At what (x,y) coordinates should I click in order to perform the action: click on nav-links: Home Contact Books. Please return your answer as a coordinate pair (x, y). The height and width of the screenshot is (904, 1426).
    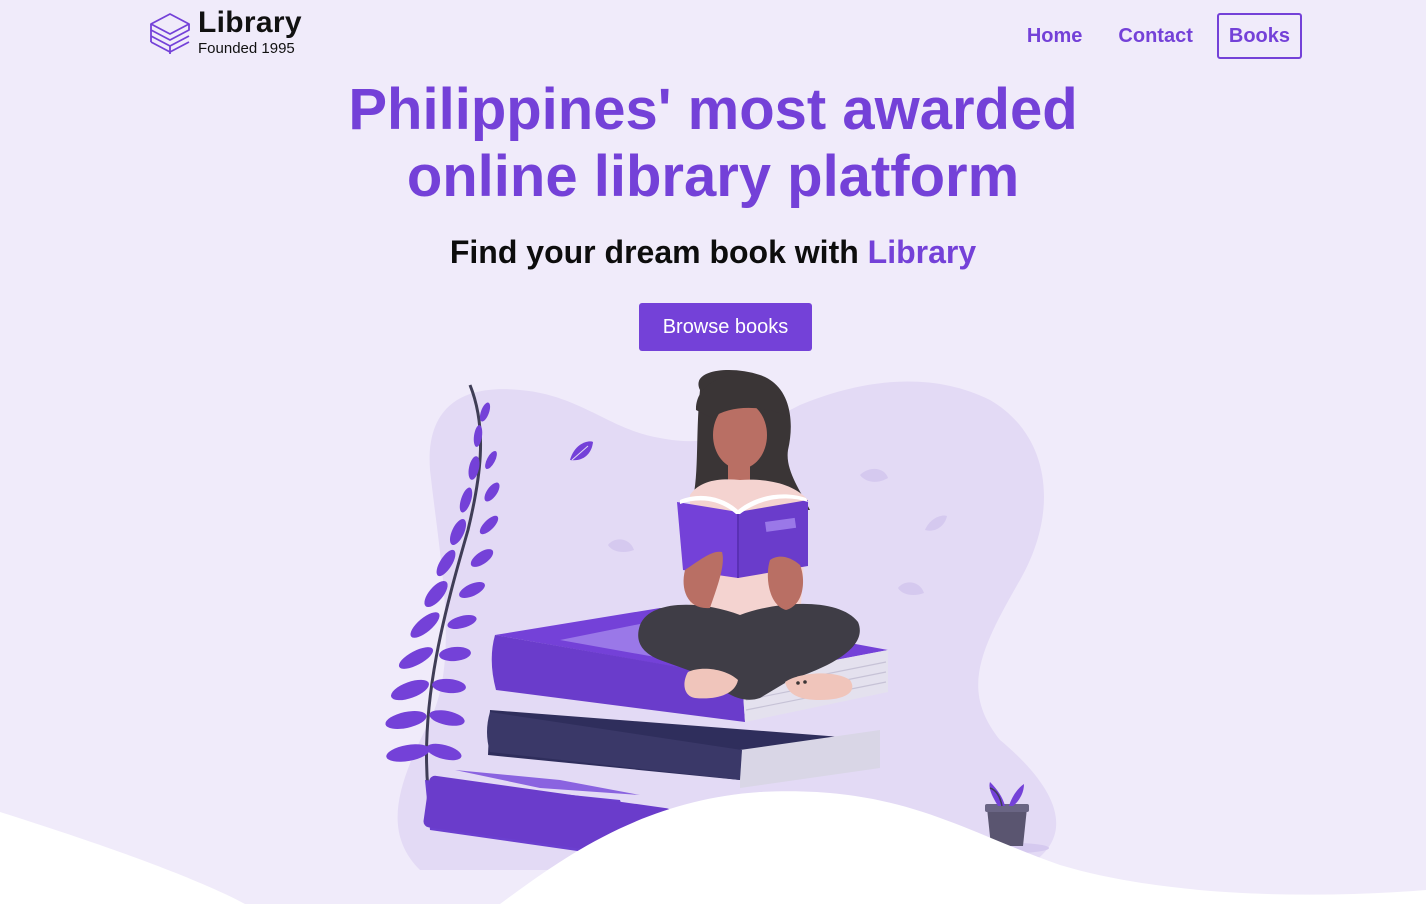
    Looking at the image, I should click on (1152, 36).